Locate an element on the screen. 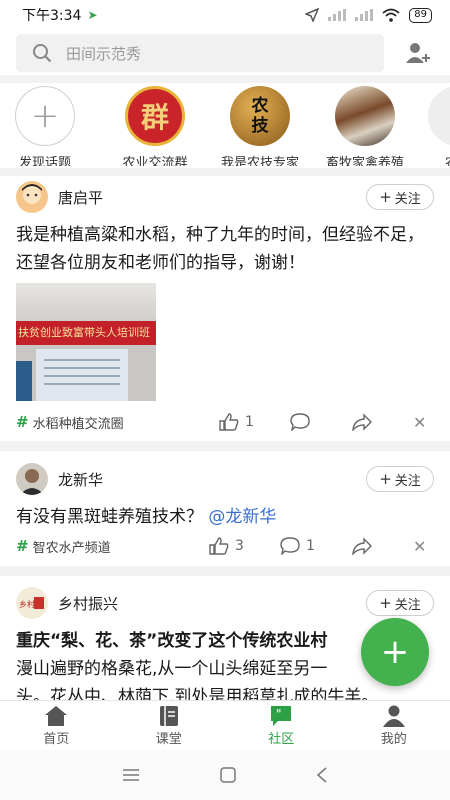 Image resolution: width=450 pixels, height=800 pixels. tab-home: 首页 is located at coordinates (56, 725).